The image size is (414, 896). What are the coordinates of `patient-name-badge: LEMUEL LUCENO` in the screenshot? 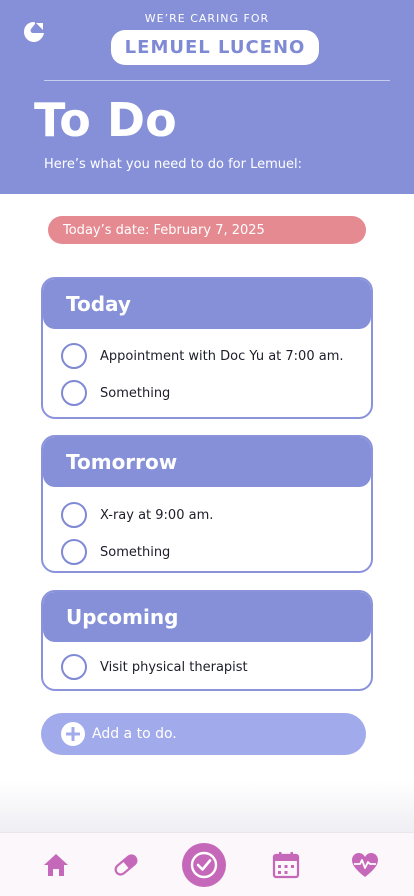 It's located at (215, 47).